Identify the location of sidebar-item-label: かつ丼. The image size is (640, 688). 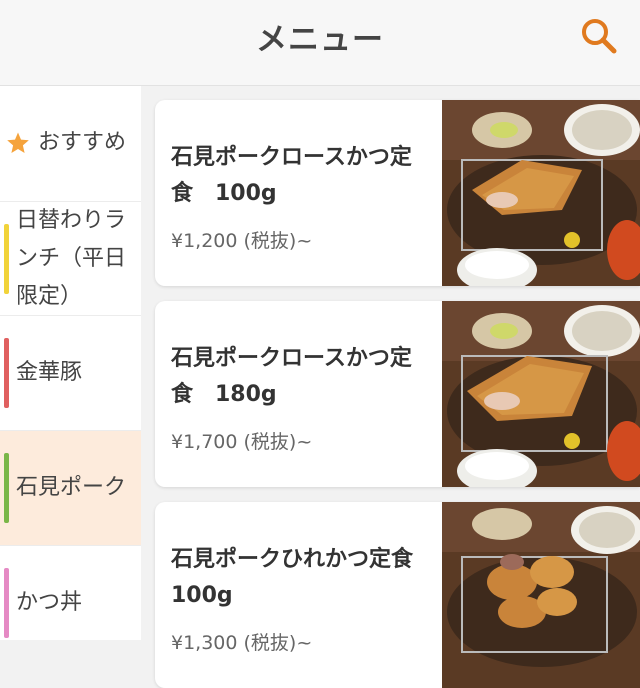
(49, 602).